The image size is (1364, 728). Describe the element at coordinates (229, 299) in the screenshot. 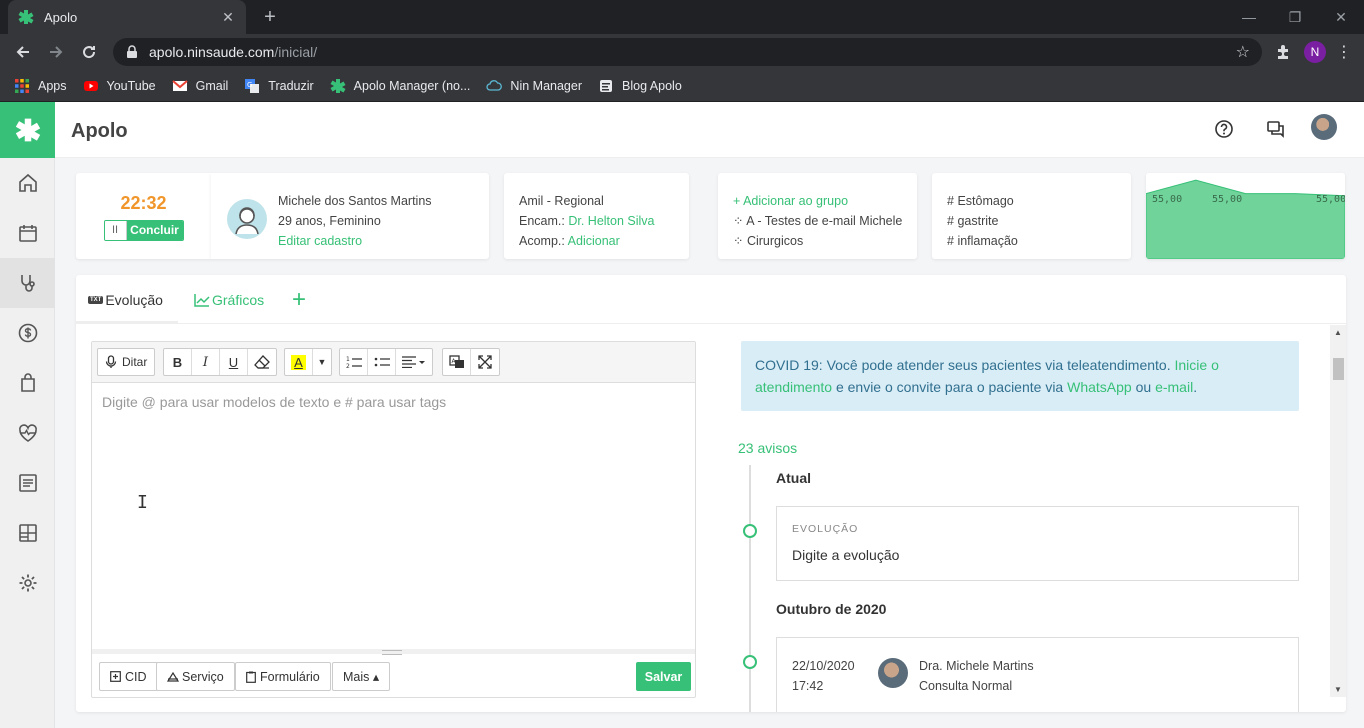

I see `tab-graficos: Gráficos` at that location.